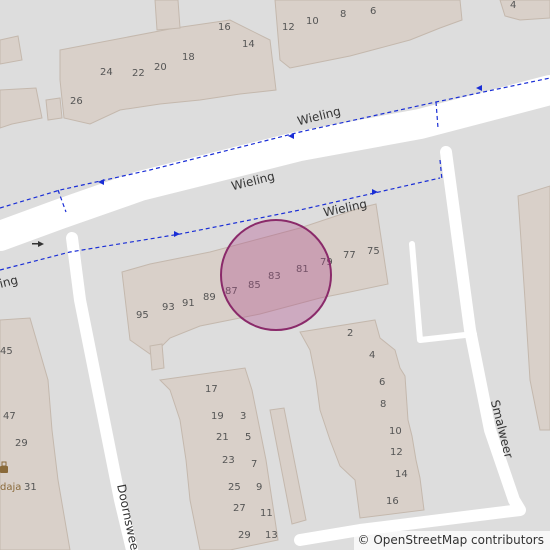 This screenshot has width=550, height=550. What do you see at coordinates (243, 416) in the screenshot?
I see `house-number: 3` at bounding box center [243, 416].